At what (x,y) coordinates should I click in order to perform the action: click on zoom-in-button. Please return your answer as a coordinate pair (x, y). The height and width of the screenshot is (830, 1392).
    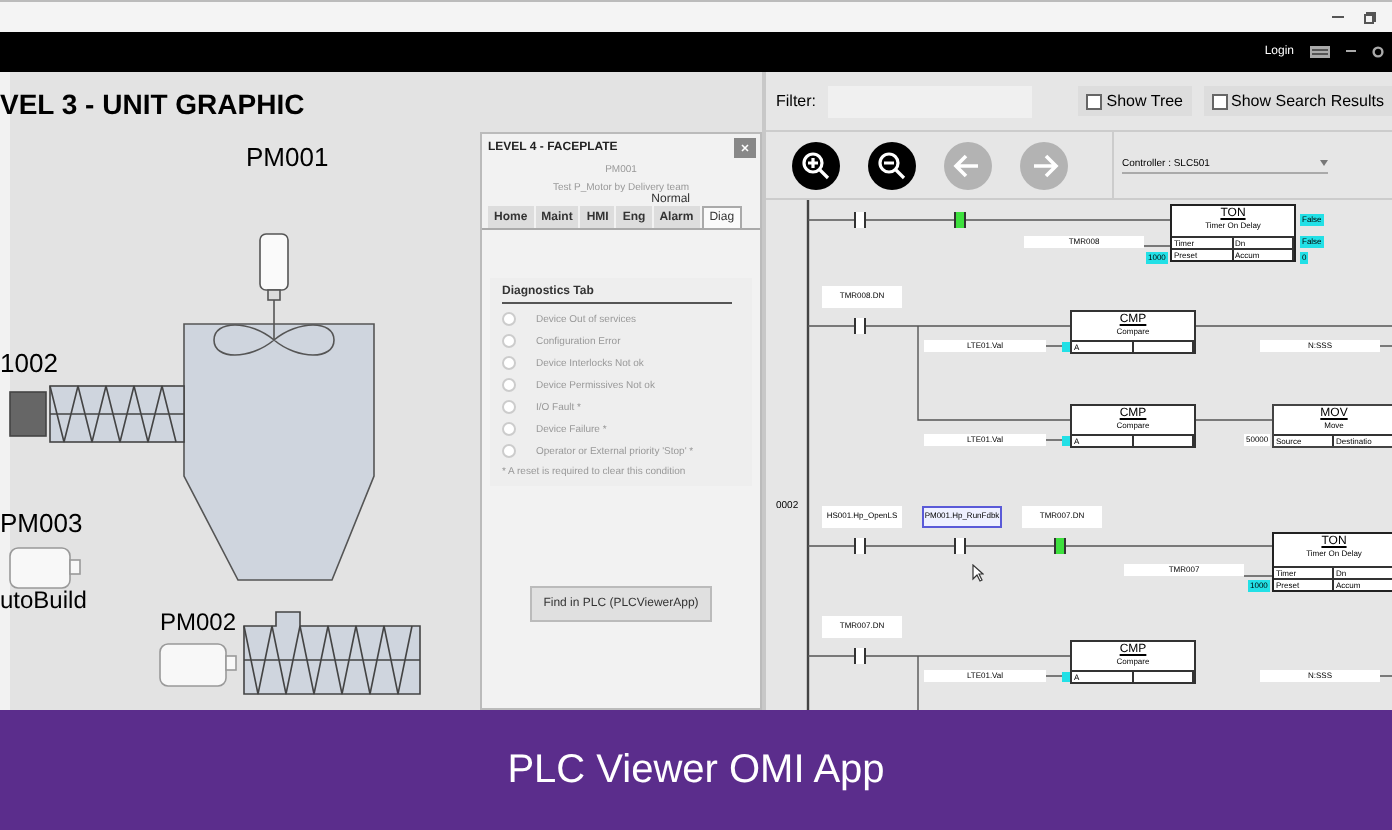
    Looking at the image, I should click on (816, 165).